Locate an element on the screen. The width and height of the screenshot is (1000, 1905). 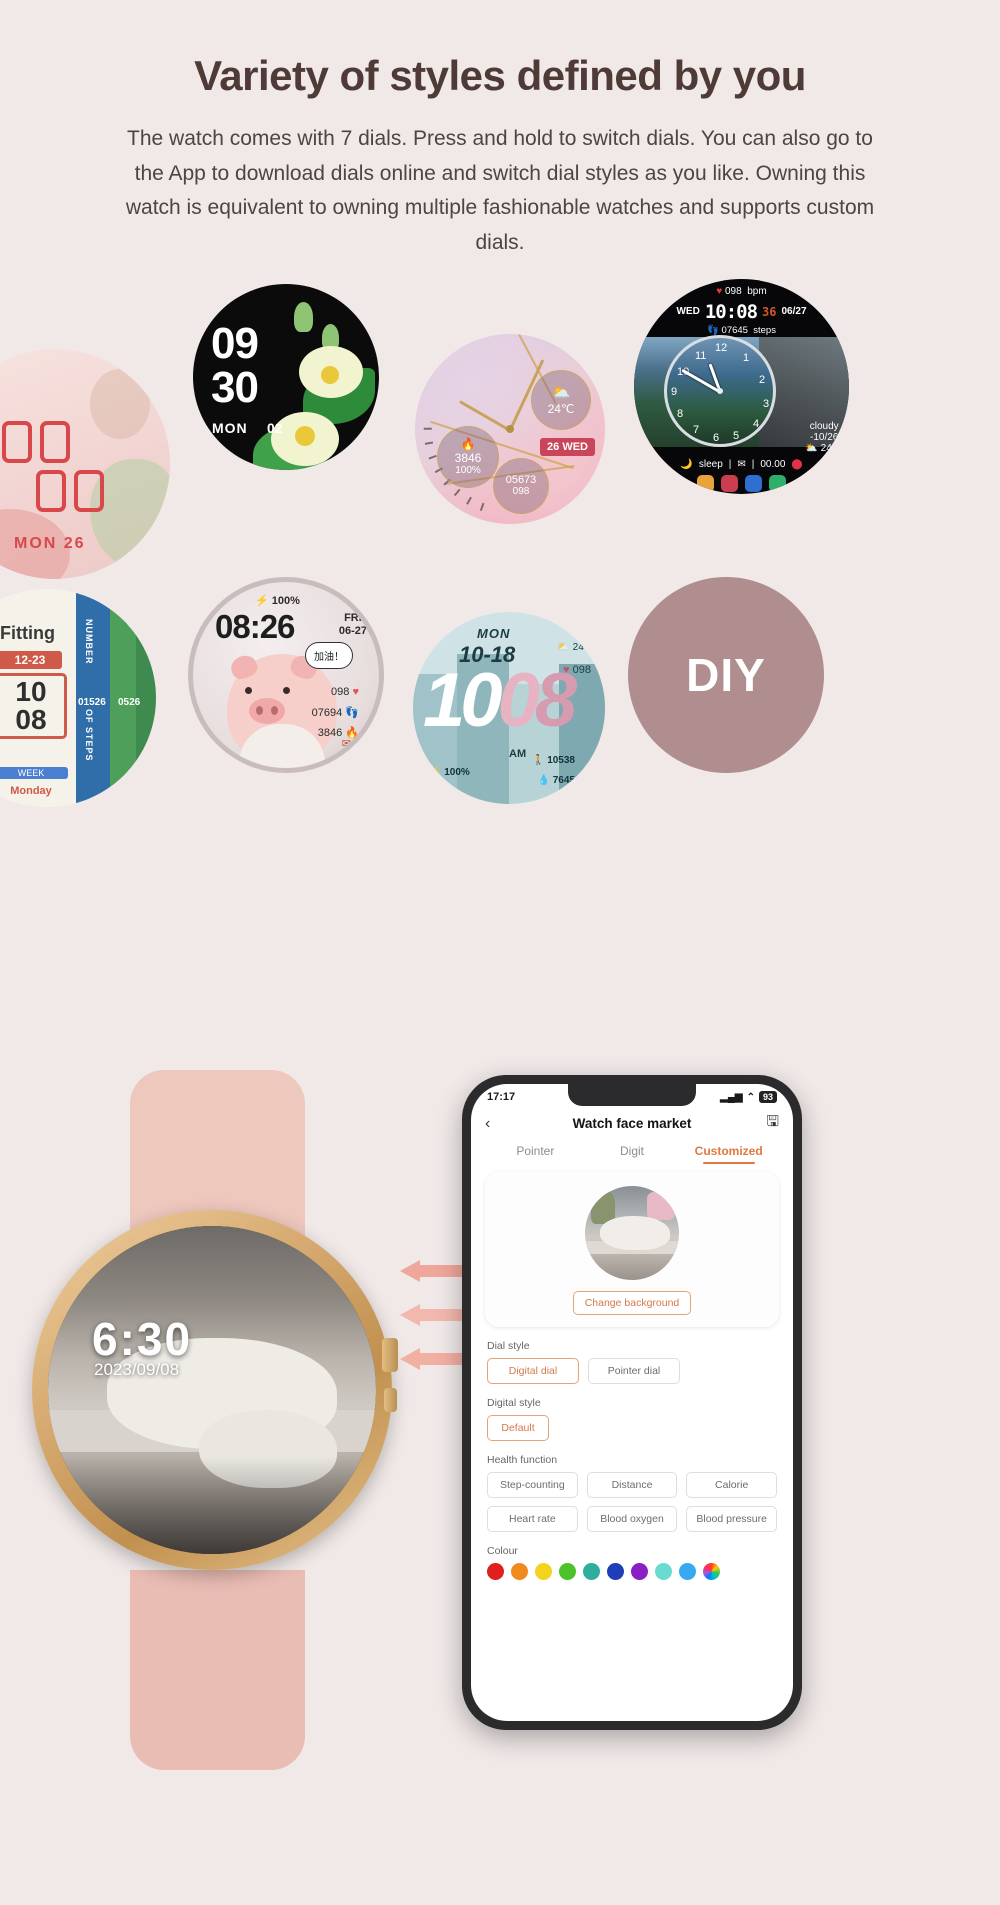
watch-face-marble: ⛅ 24℃ 🔥 3846 100% 05673 098 26 WED is located at coordinates (510, 428).